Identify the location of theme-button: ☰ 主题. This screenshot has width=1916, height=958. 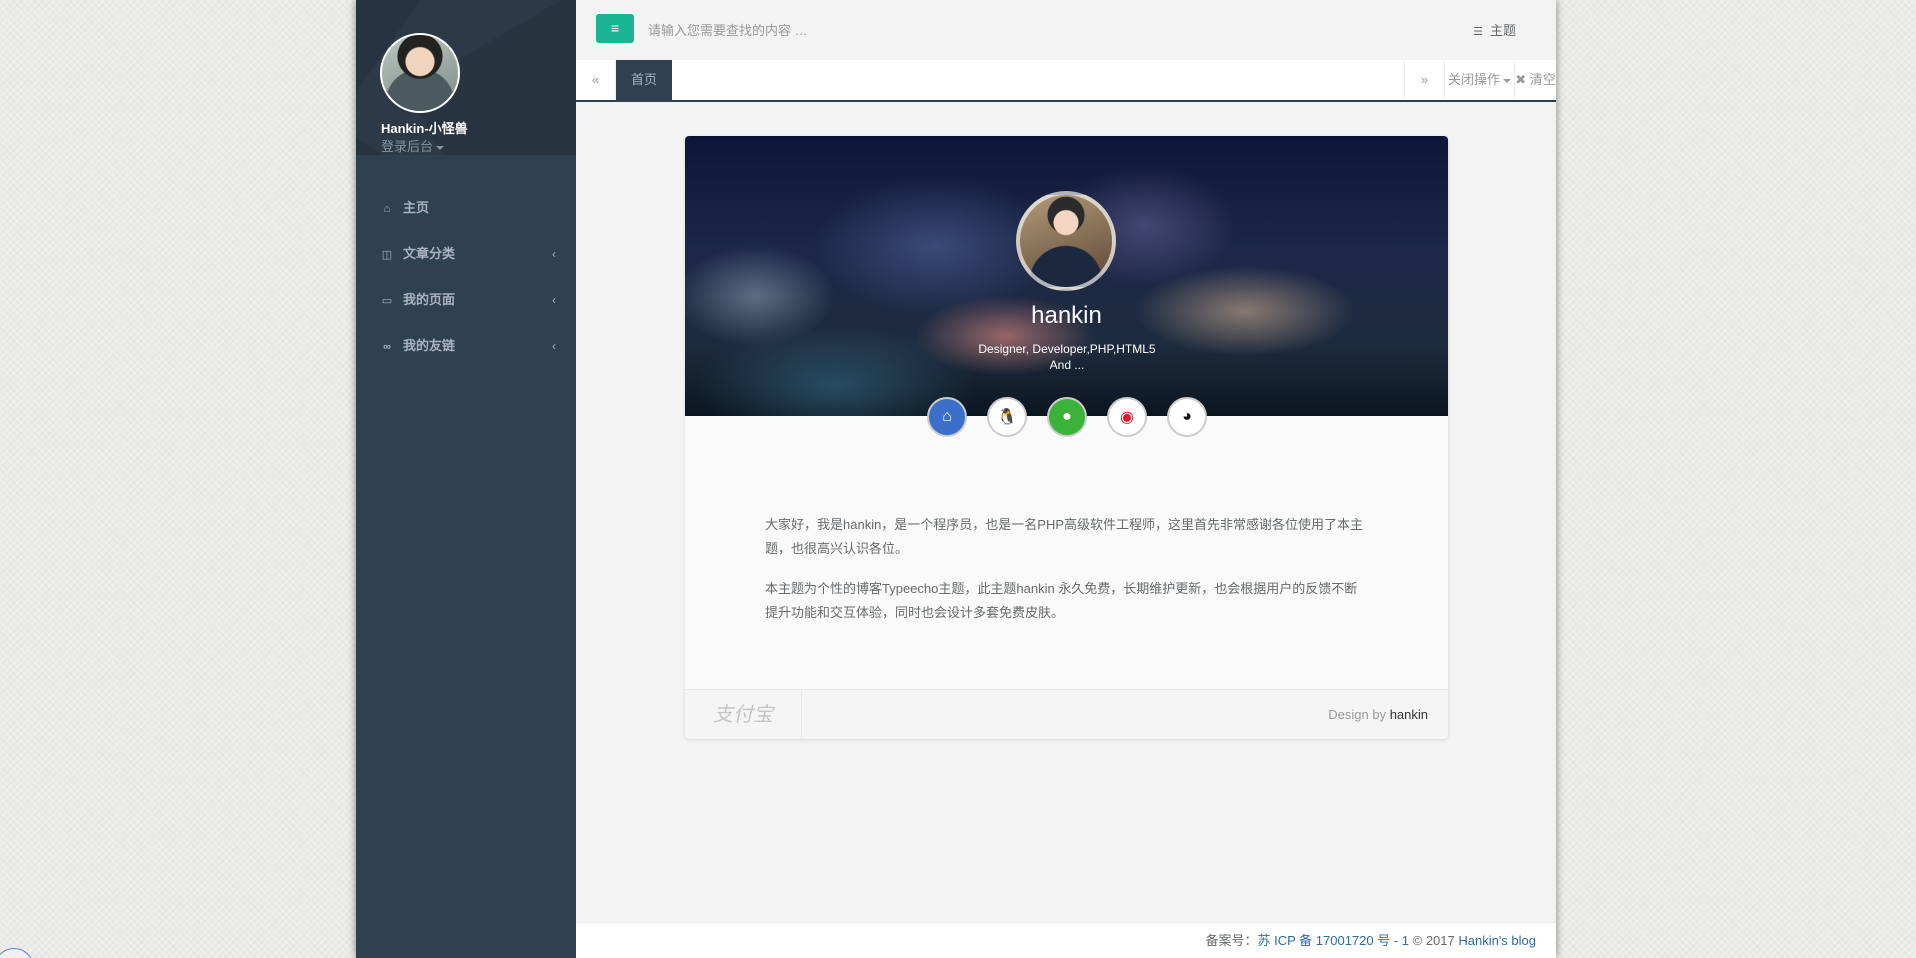
(1494, 29).